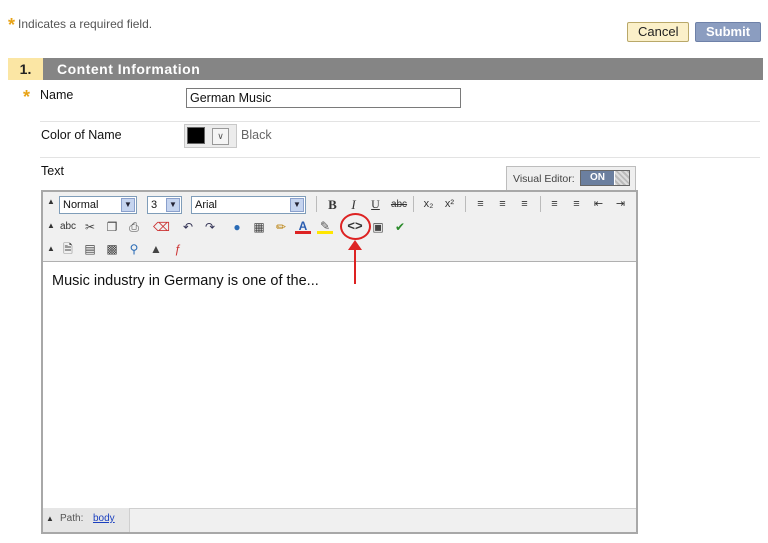 The width and height of the screenshot is (768, 543). What do you see at coordinates (112, 249) in the screenshot?
I see `insert-media-icon: ▩` at bounding box center [112, 249].